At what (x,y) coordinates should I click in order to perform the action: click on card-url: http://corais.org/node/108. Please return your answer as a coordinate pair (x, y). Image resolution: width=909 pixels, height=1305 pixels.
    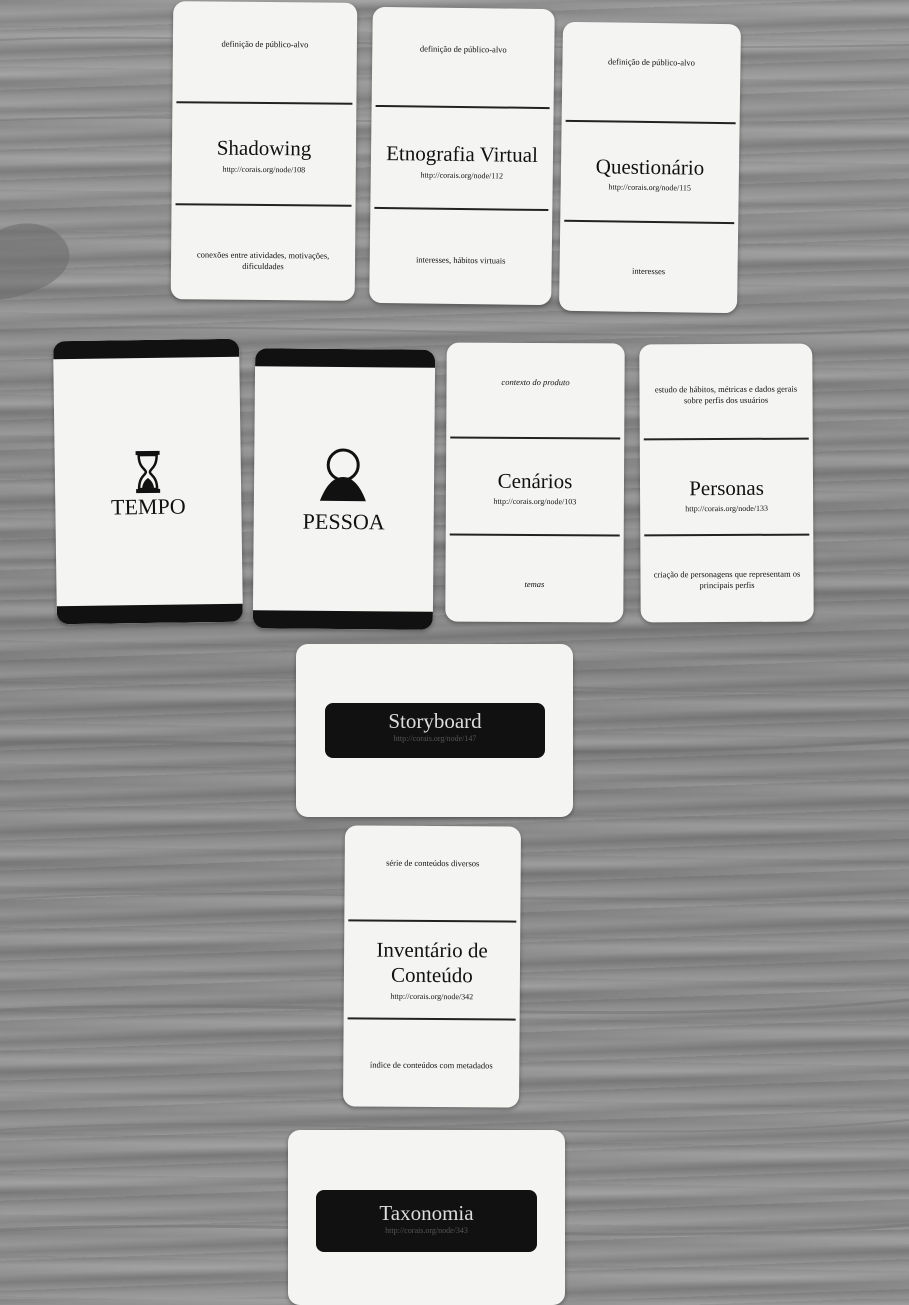
    Looking at the image, I should click on (264, 169).